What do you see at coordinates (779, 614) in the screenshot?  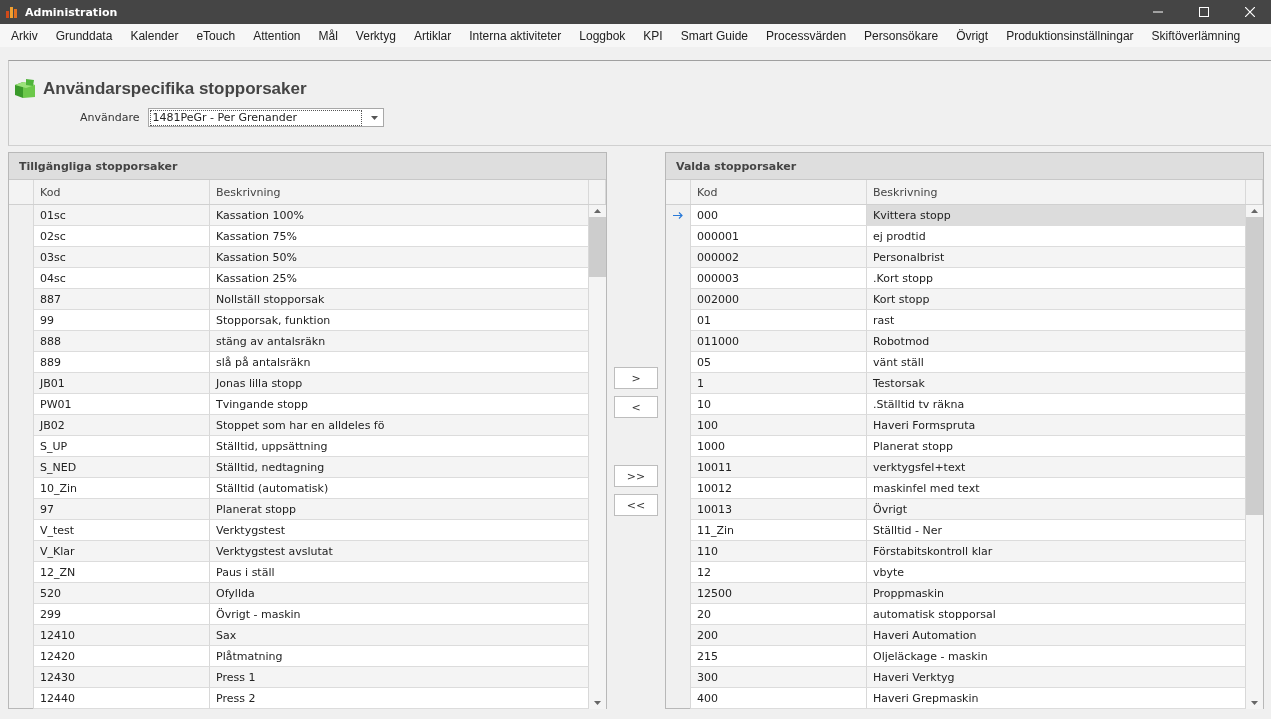 I see `table-cell: 20` at bounding box center [779, 614].